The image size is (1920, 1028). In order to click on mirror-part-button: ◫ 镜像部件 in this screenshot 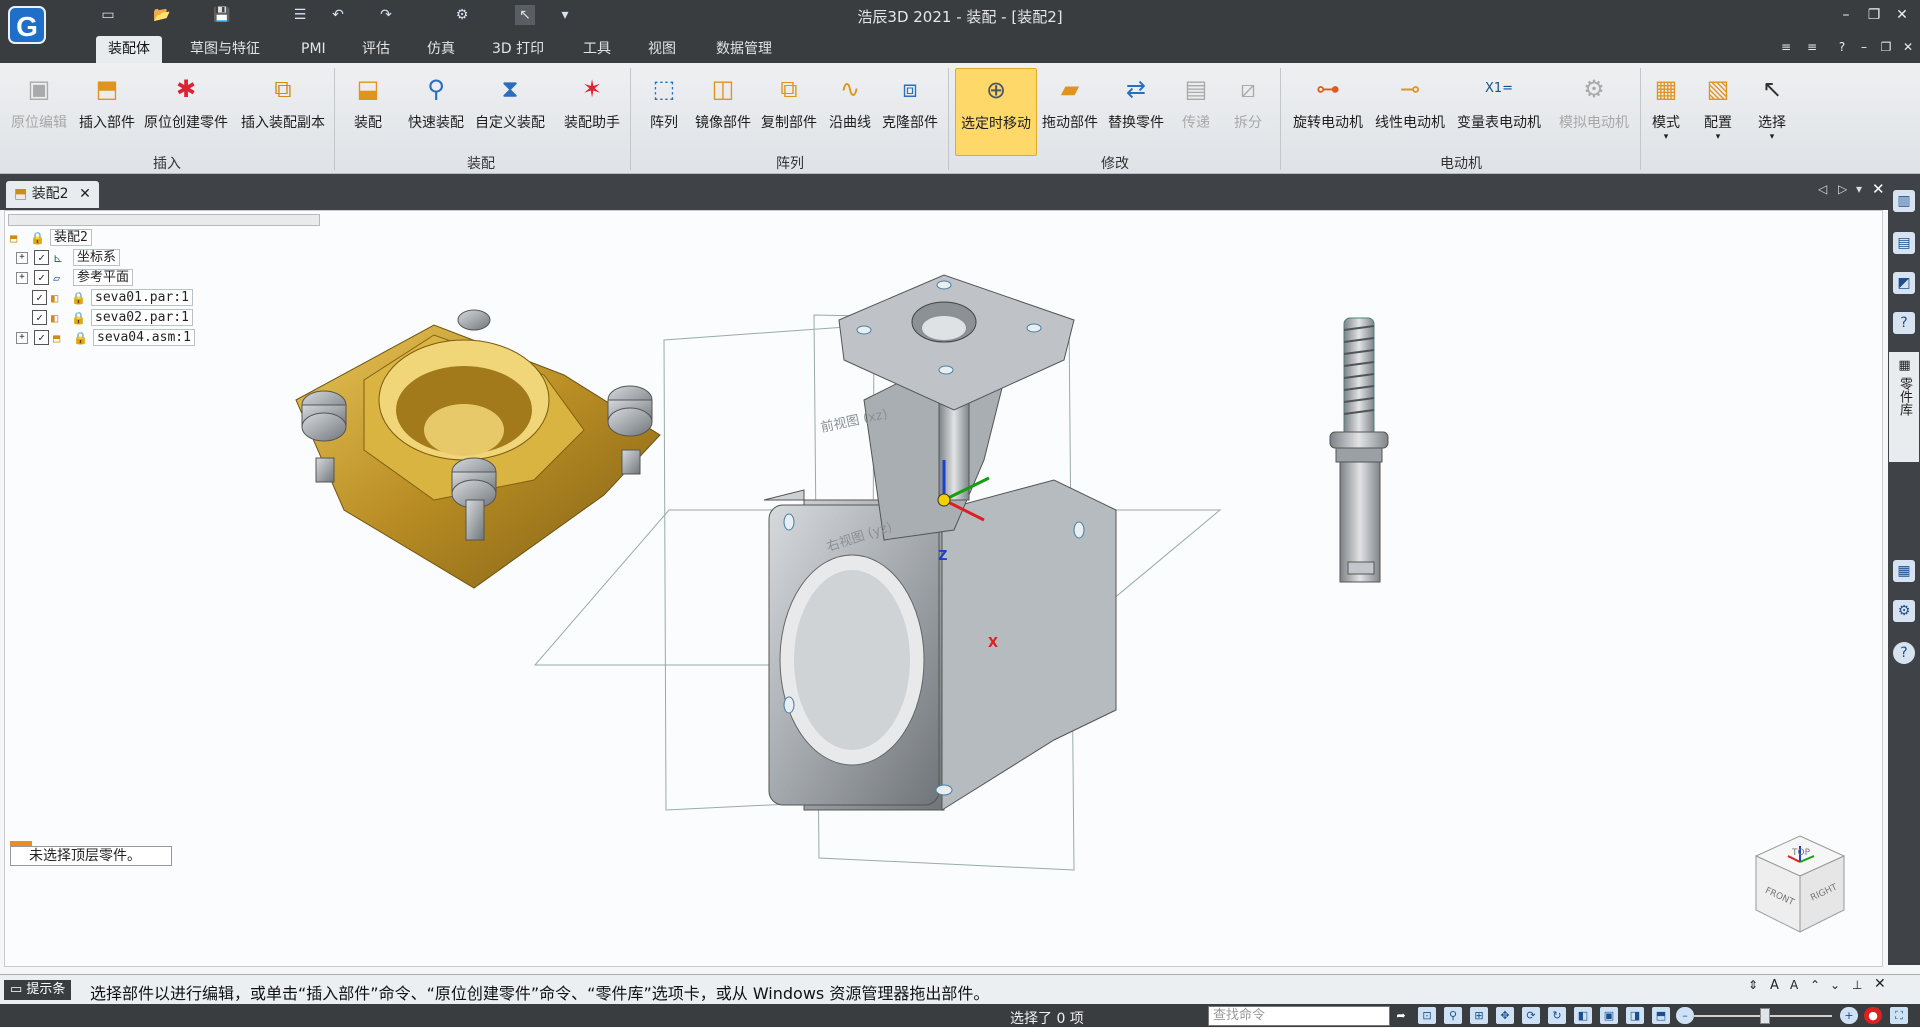, I will do `click(723, 108)`.